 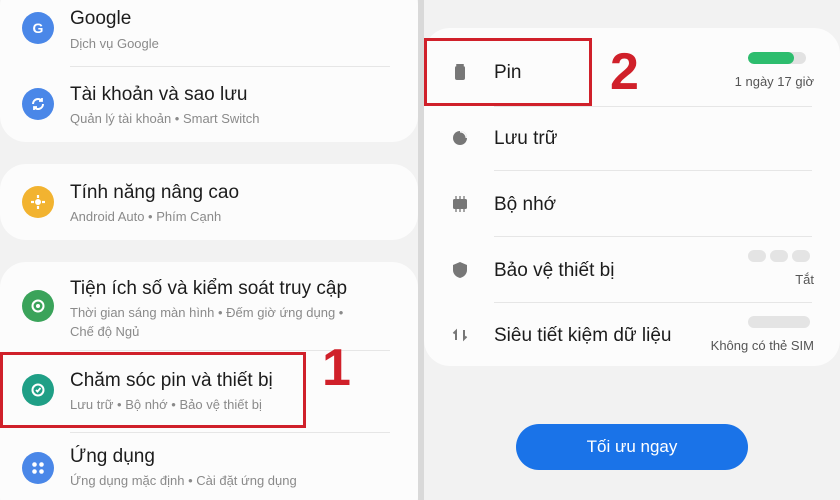 What do you see at coordinates (624, 72) in the screenshot?
I see `step-number-2: 2` at bounding box center [624, 72].